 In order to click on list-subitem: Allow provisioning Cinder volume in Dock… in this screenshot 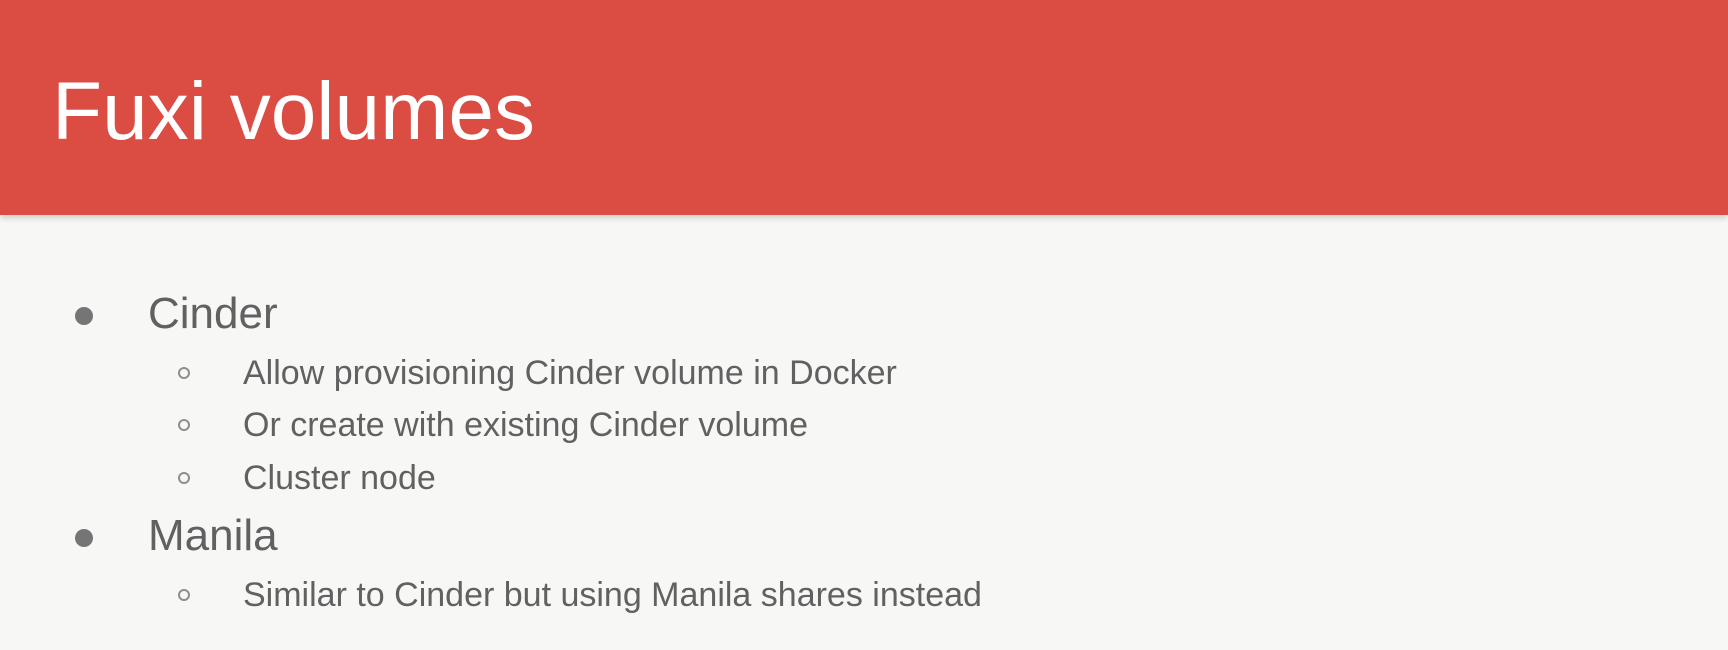, I will do `click(570, 373)`.